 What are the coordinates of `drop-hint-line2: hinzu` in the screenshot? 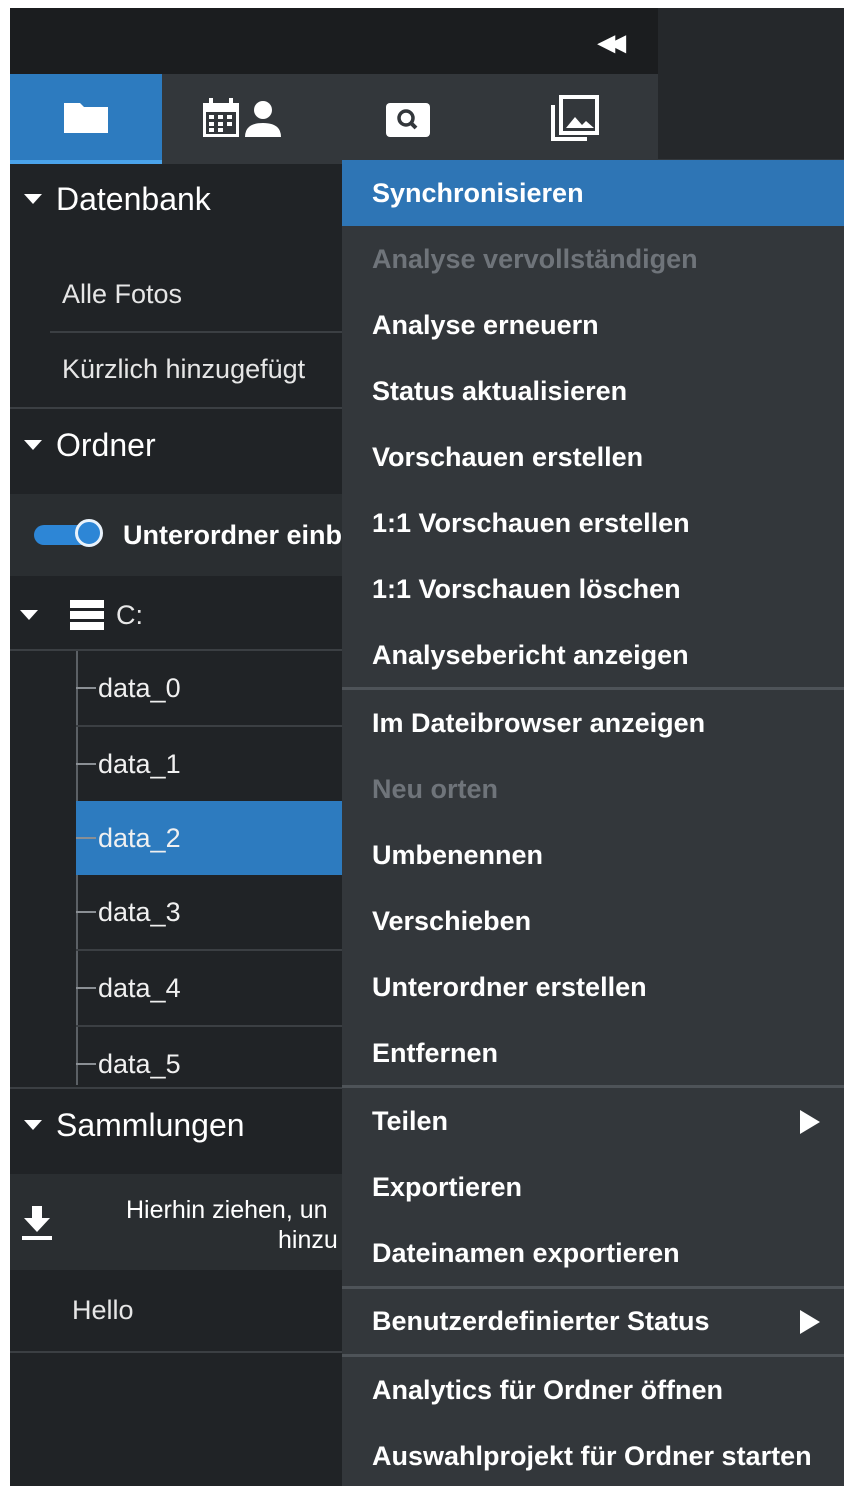 It's located at (308, 1240).